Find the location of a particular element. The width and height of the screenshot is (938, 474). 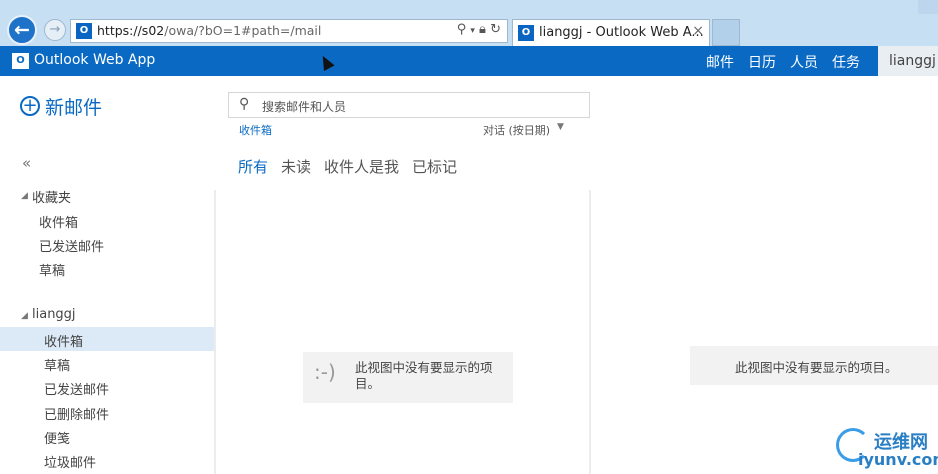

user-menu: lianggj is located at coordinates (908, 61).